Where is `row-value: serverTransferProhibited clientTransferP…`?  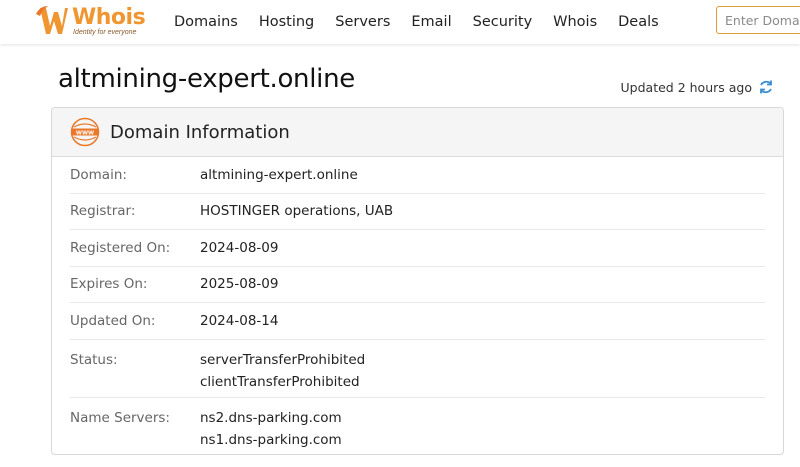 row-value: serverTransferProhibited clientTransferP… is located at coordinates (282, 371).